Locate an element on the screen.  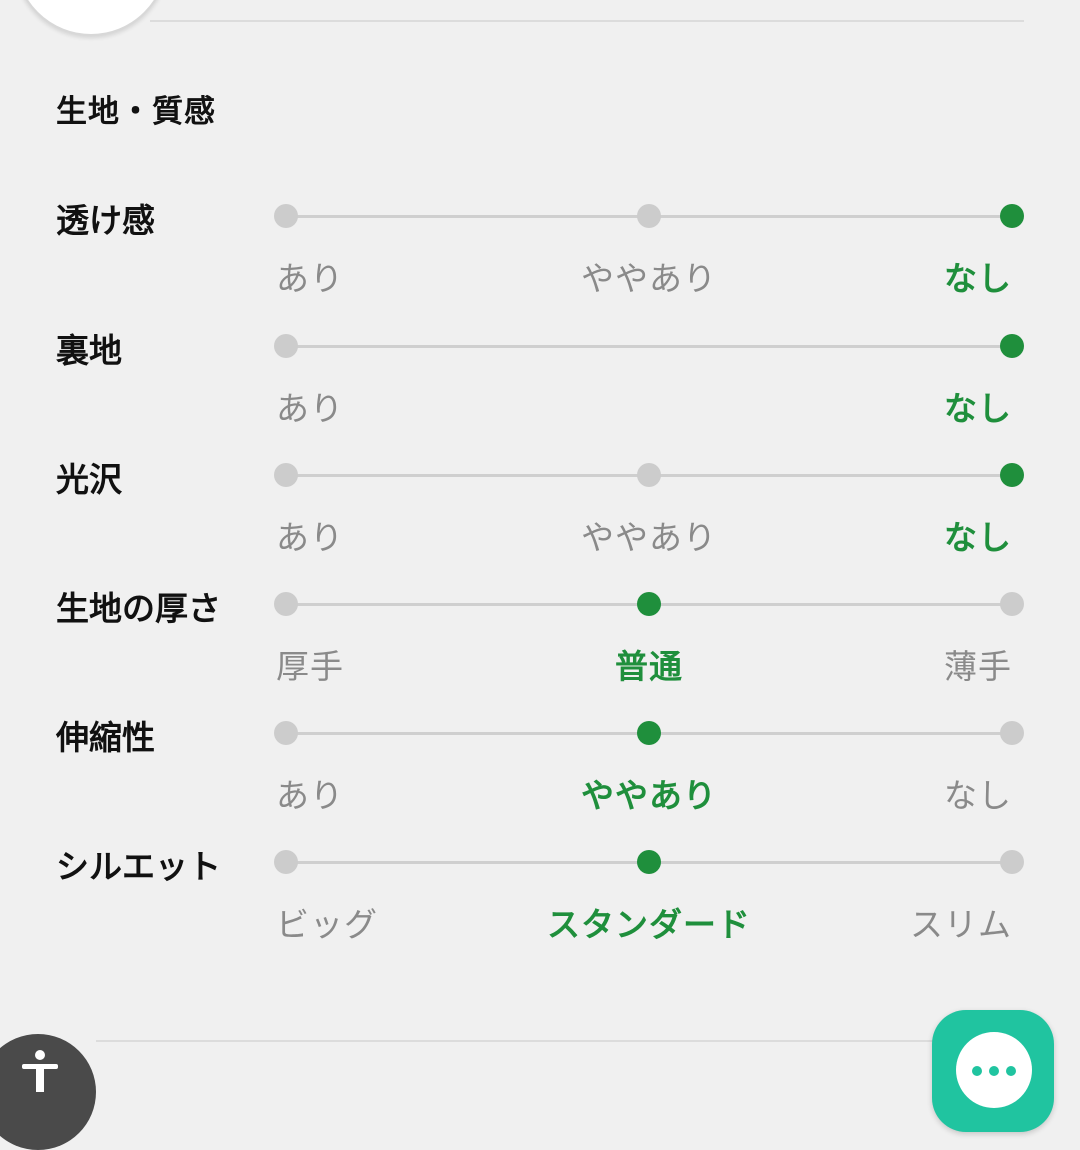
attr-label: 光沢 is located at coordinates (89, 479).